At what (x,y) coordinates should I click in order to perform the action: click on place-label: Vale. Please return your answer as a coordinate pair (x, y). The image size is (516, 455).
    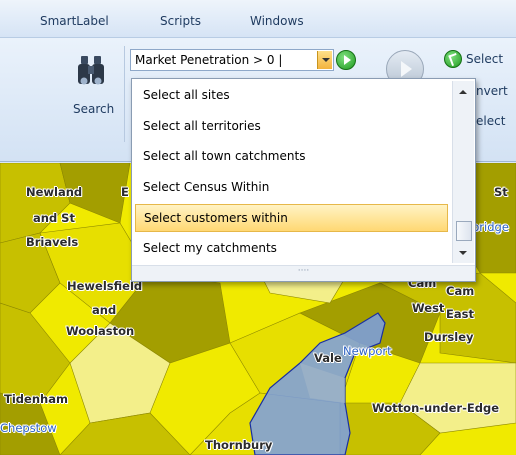
    Looking at the image, I should click on (328, 358).